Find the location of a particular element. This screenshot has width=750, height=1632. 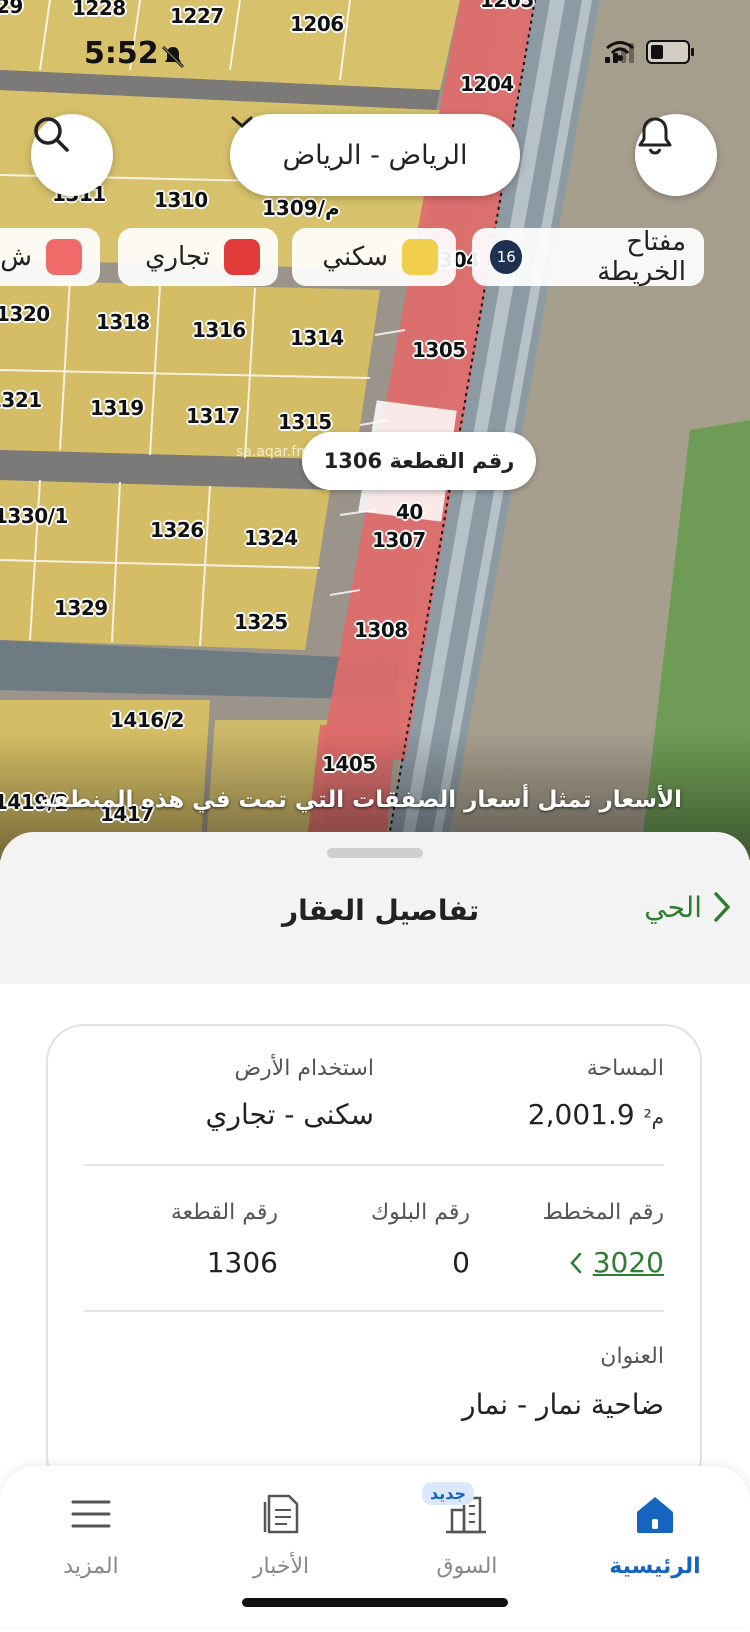

plot-label: 1307 is located at coordinates (399, 540).